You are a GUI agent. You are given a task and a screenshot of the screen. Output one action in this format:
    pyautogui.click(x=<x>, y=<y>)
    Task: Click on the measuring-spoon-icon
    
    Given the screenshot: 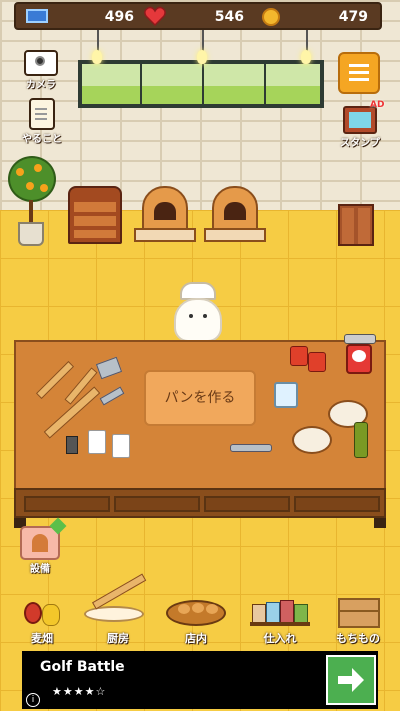 What is the action you would take?
    pyautogui.click(x=112, y=396)
    